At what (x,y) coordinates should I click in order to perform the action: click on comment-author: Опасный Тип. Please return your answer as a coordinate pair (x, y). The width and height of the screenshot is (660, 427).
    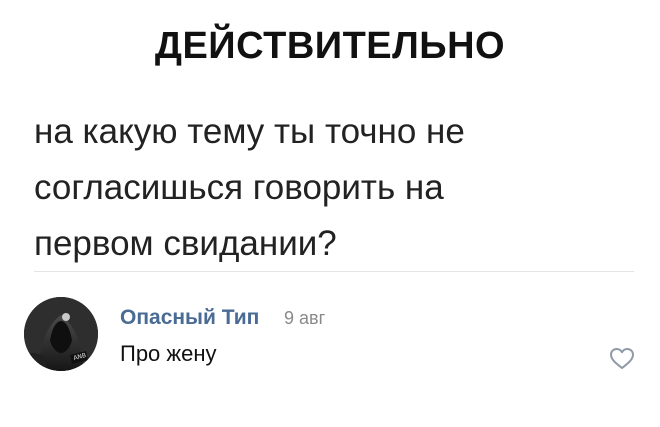
    Looking at the image, I should click on (189, 318).